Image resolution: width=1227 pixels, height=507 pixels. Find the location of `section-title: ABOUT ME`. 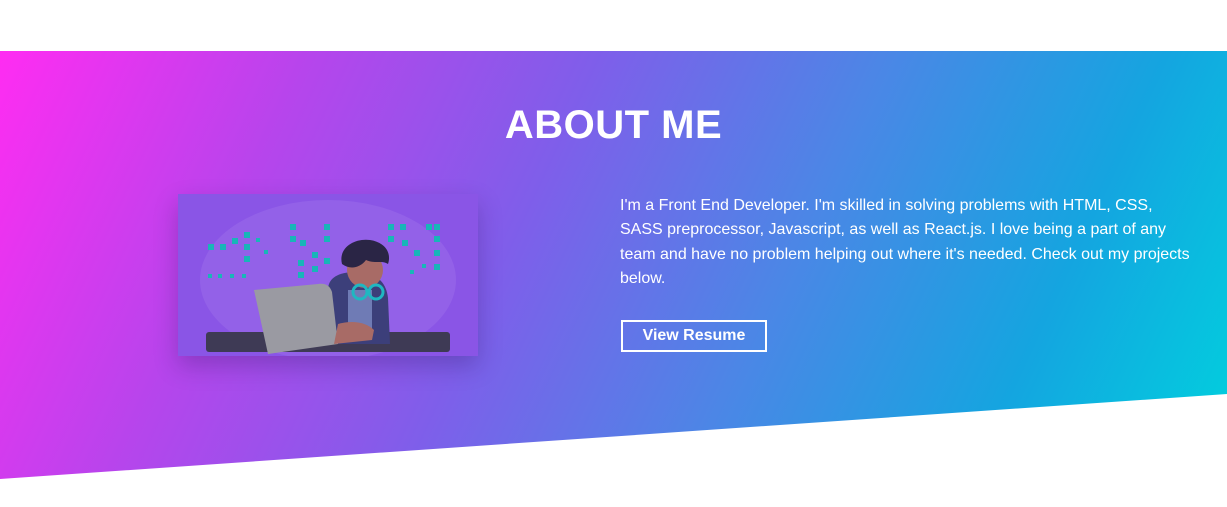

section-title: ABOUT ME is located at coordinates (613, 125).